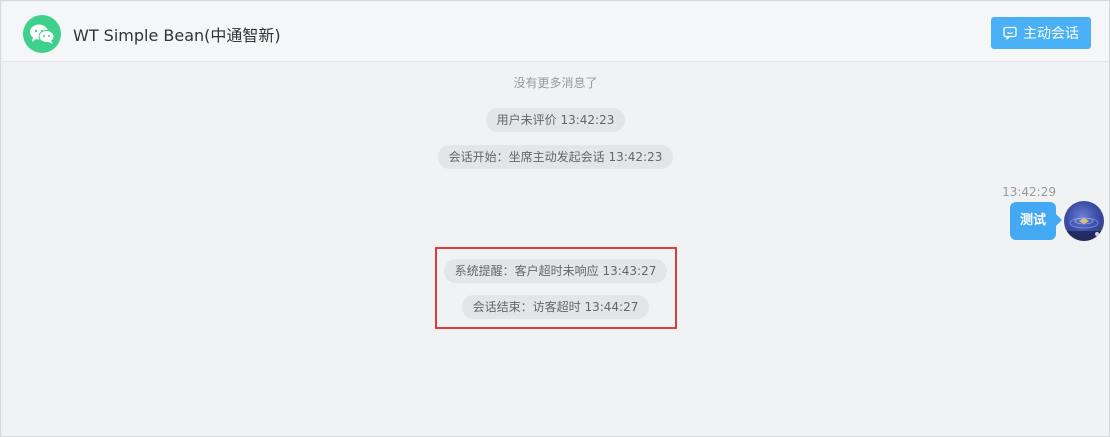  I want to click on user-avatar, so click(1084, 221).